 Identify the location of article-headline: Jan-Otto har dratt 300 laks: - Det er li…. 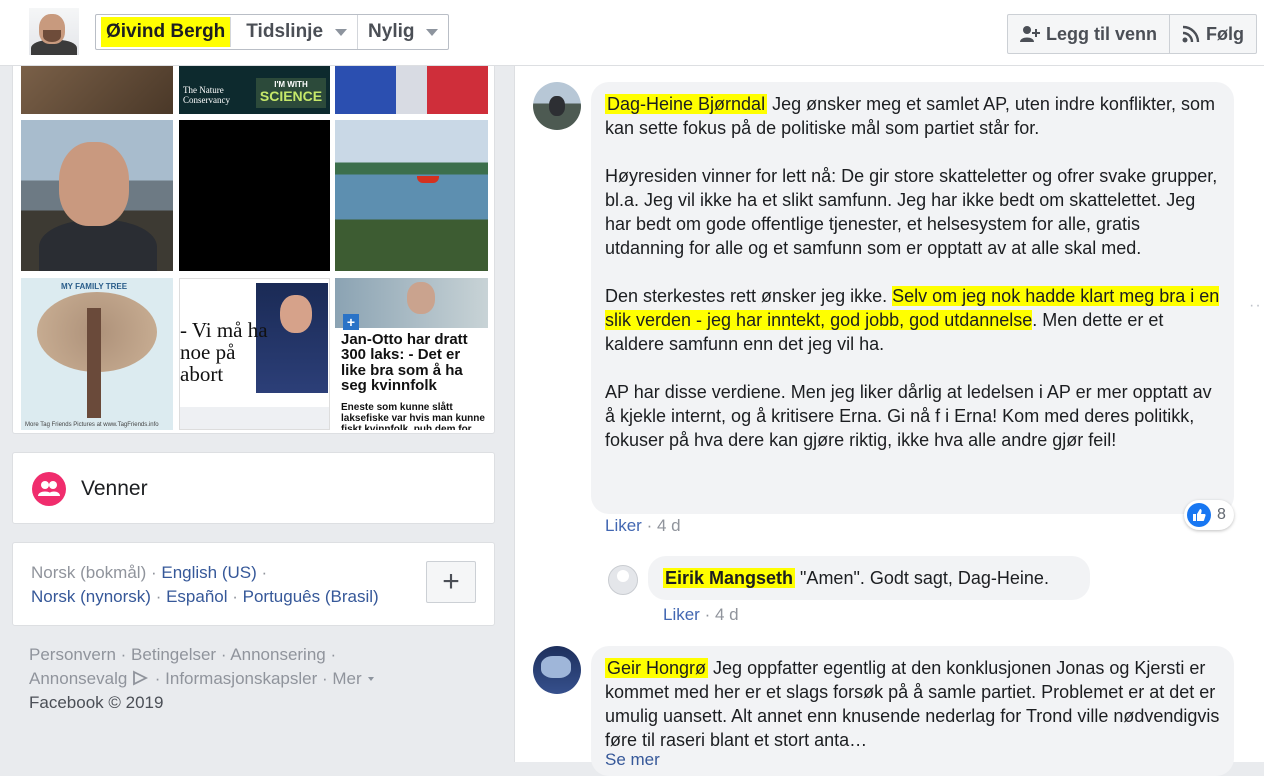
(404, 363).